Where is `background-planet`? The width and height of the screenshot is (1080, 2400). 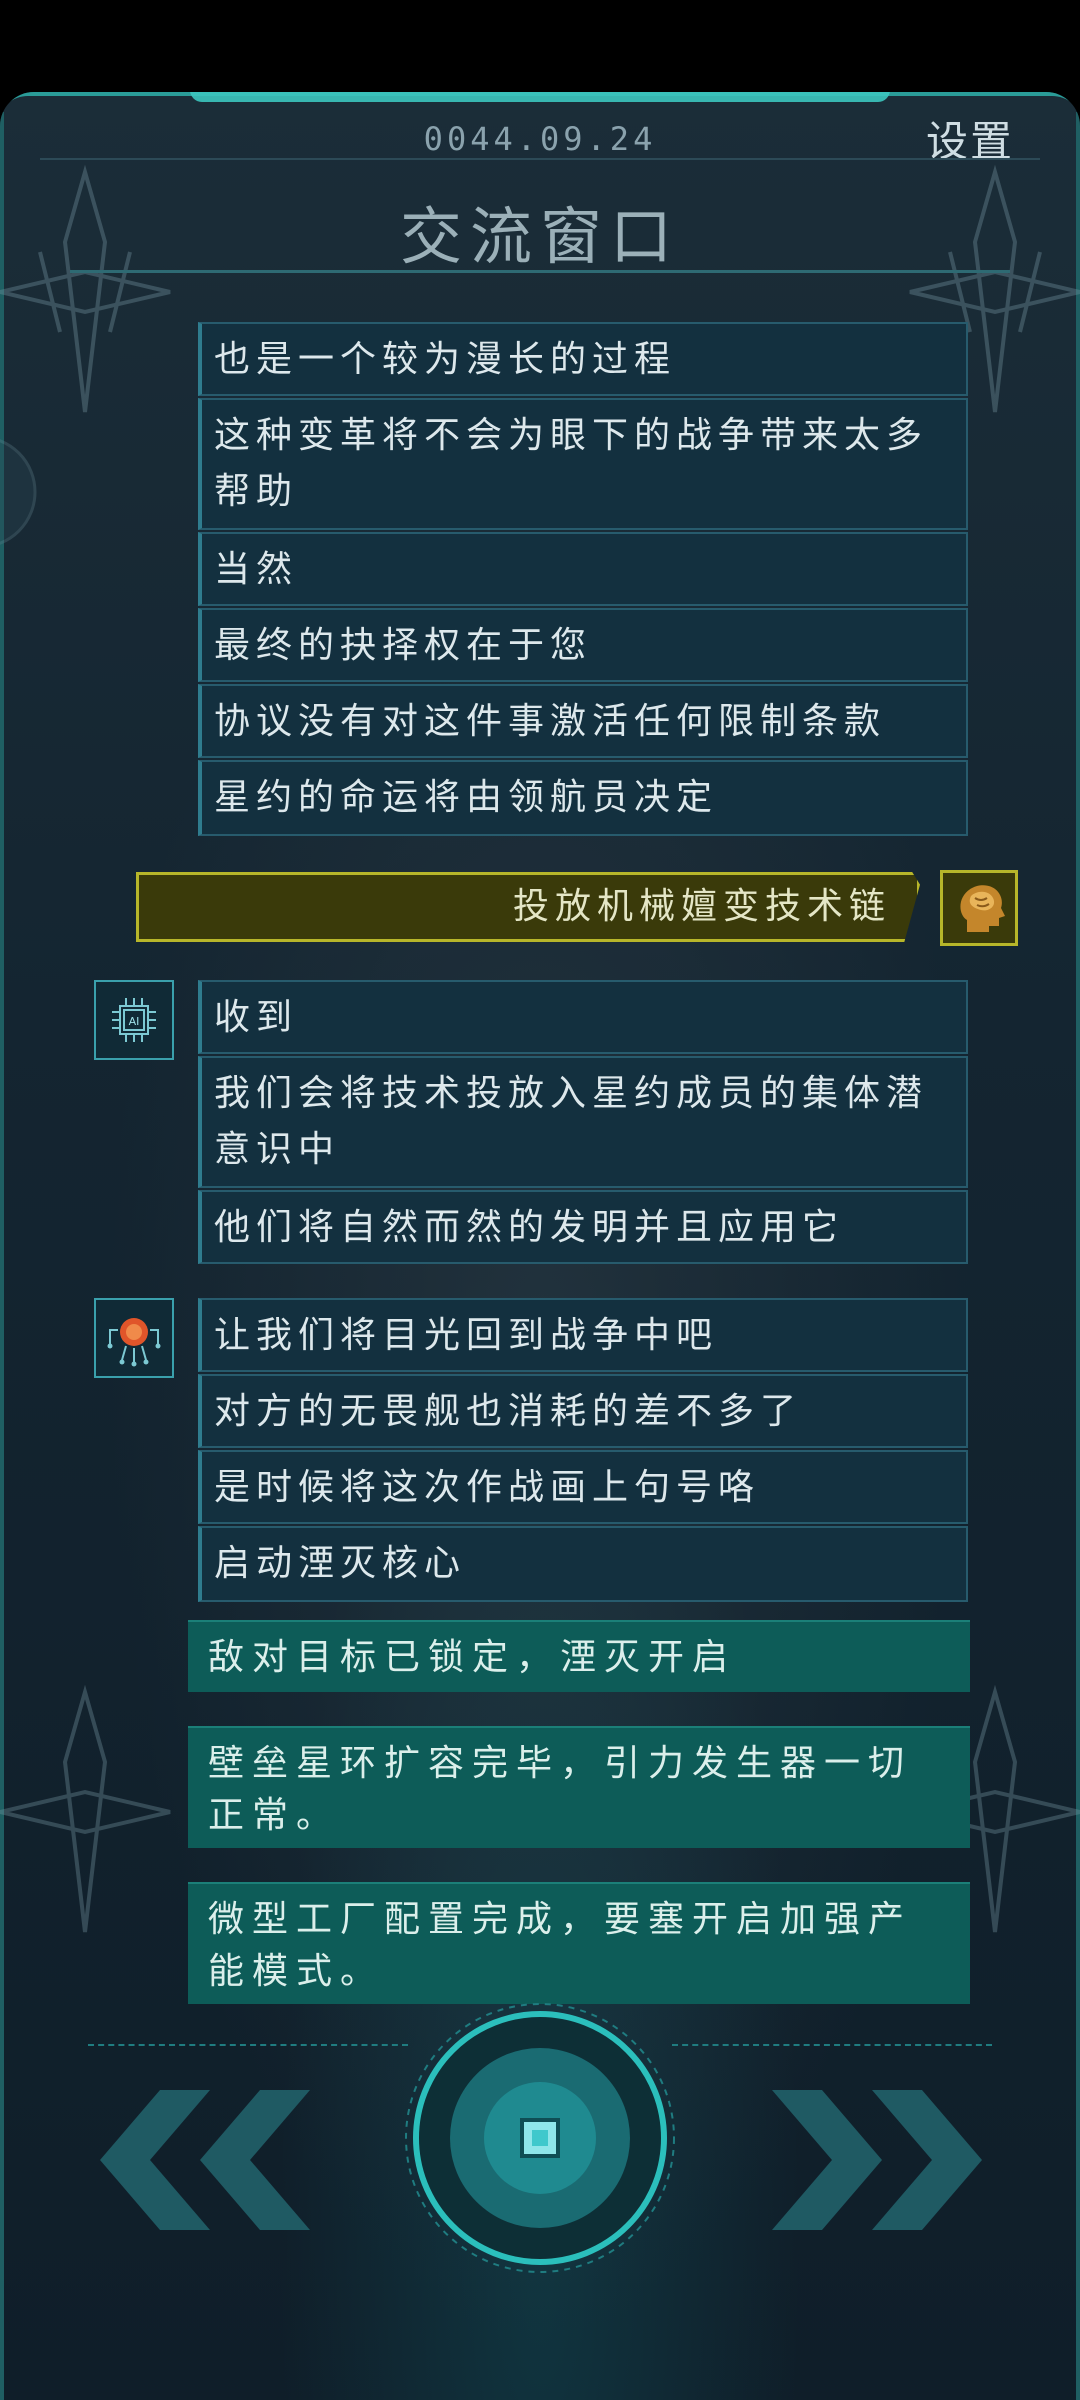 background-planet is located at coordinates (18, 492).